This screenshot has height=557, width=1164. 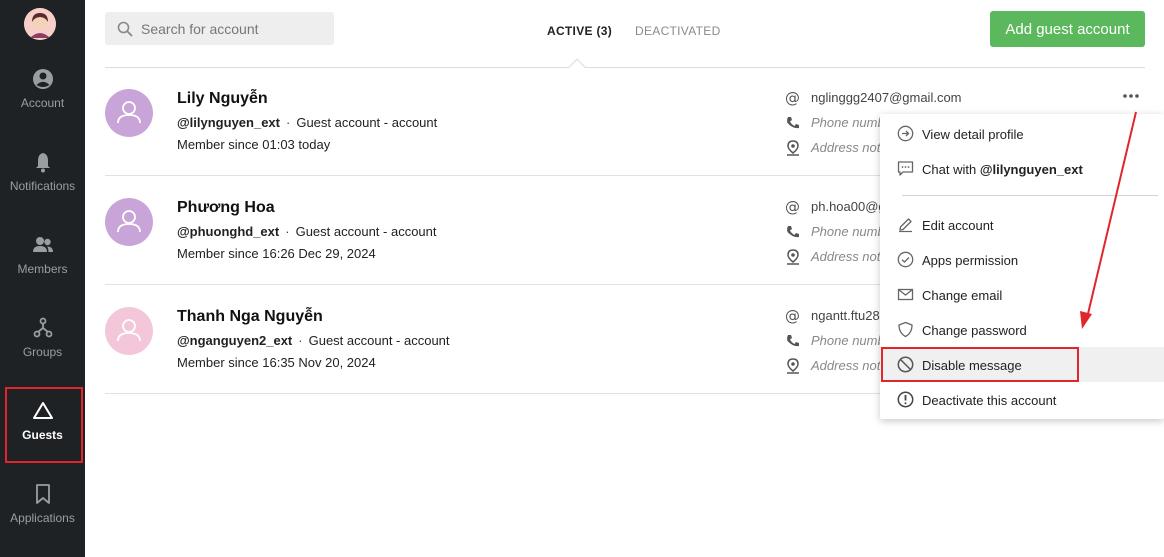 I want to click on bell-icon, so click(x=42, y=163).